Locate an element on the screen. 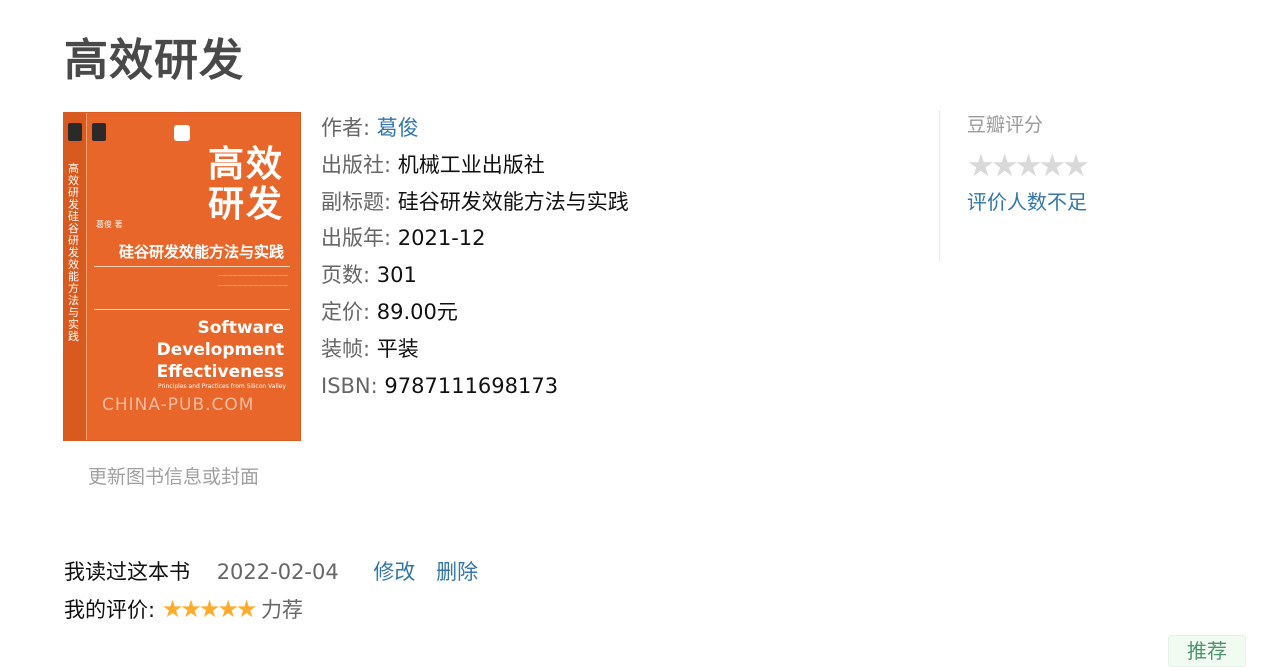  year-value: 2021-12 is located at coordinates (441, 238).